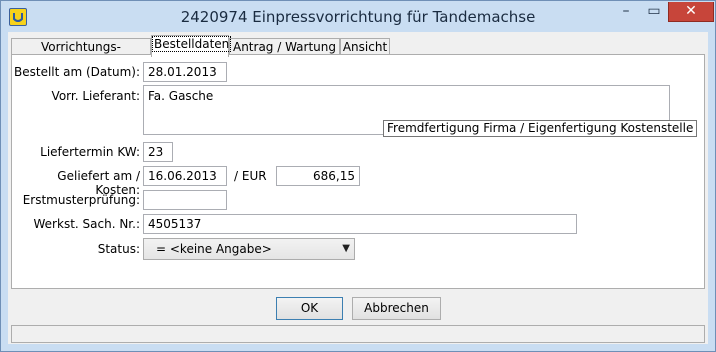 The image size is (716, 352). I want to click on tab-label: Bestelldaten, so click(192, 44).